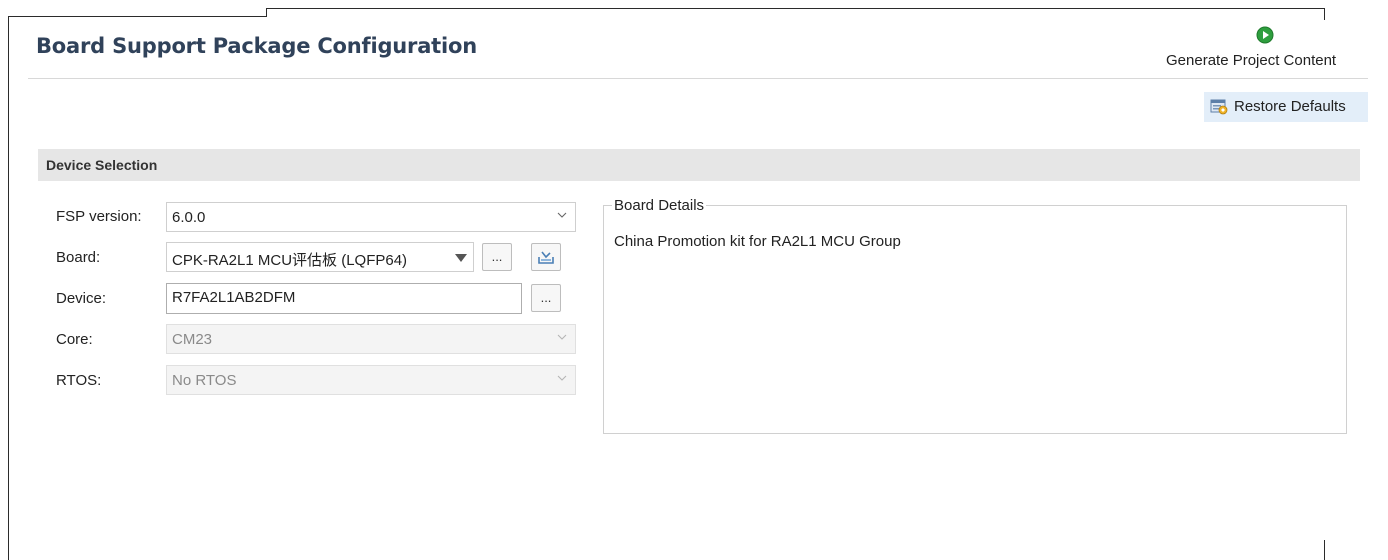 The height and width of the screenshot is (560, 1388). Describe the element at coordinates (1324, 14) in the screenshot. I see `window-frame-right-top` at that location.